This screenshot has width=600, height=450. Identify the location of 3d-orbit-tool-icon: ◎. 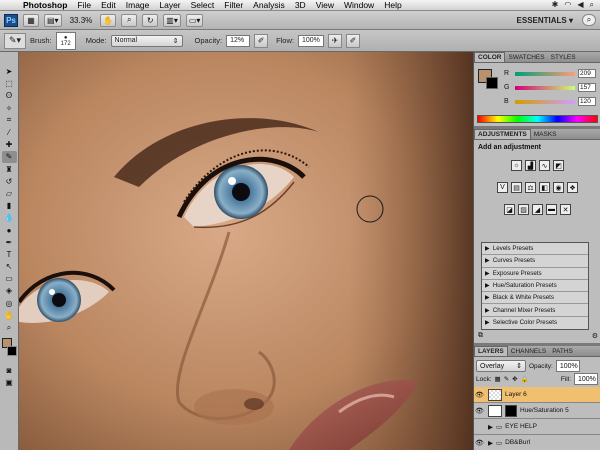
(9, 303).